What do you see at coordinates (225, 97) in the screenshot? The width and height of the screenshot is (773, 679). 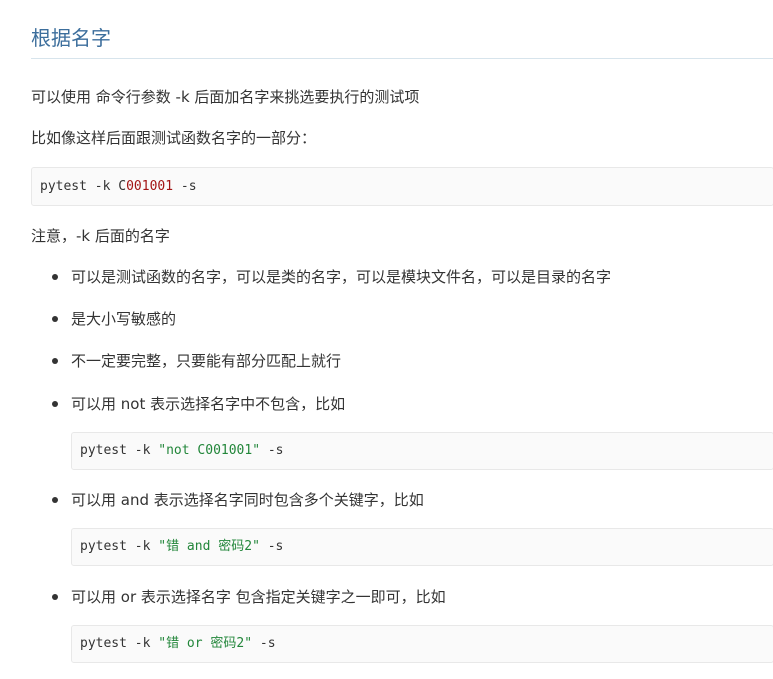 I see `intro-paragraph: 可以使用 命令行参数 -k 后面加名字来挑选要执行的测试项` at bounding box center [225, 97].